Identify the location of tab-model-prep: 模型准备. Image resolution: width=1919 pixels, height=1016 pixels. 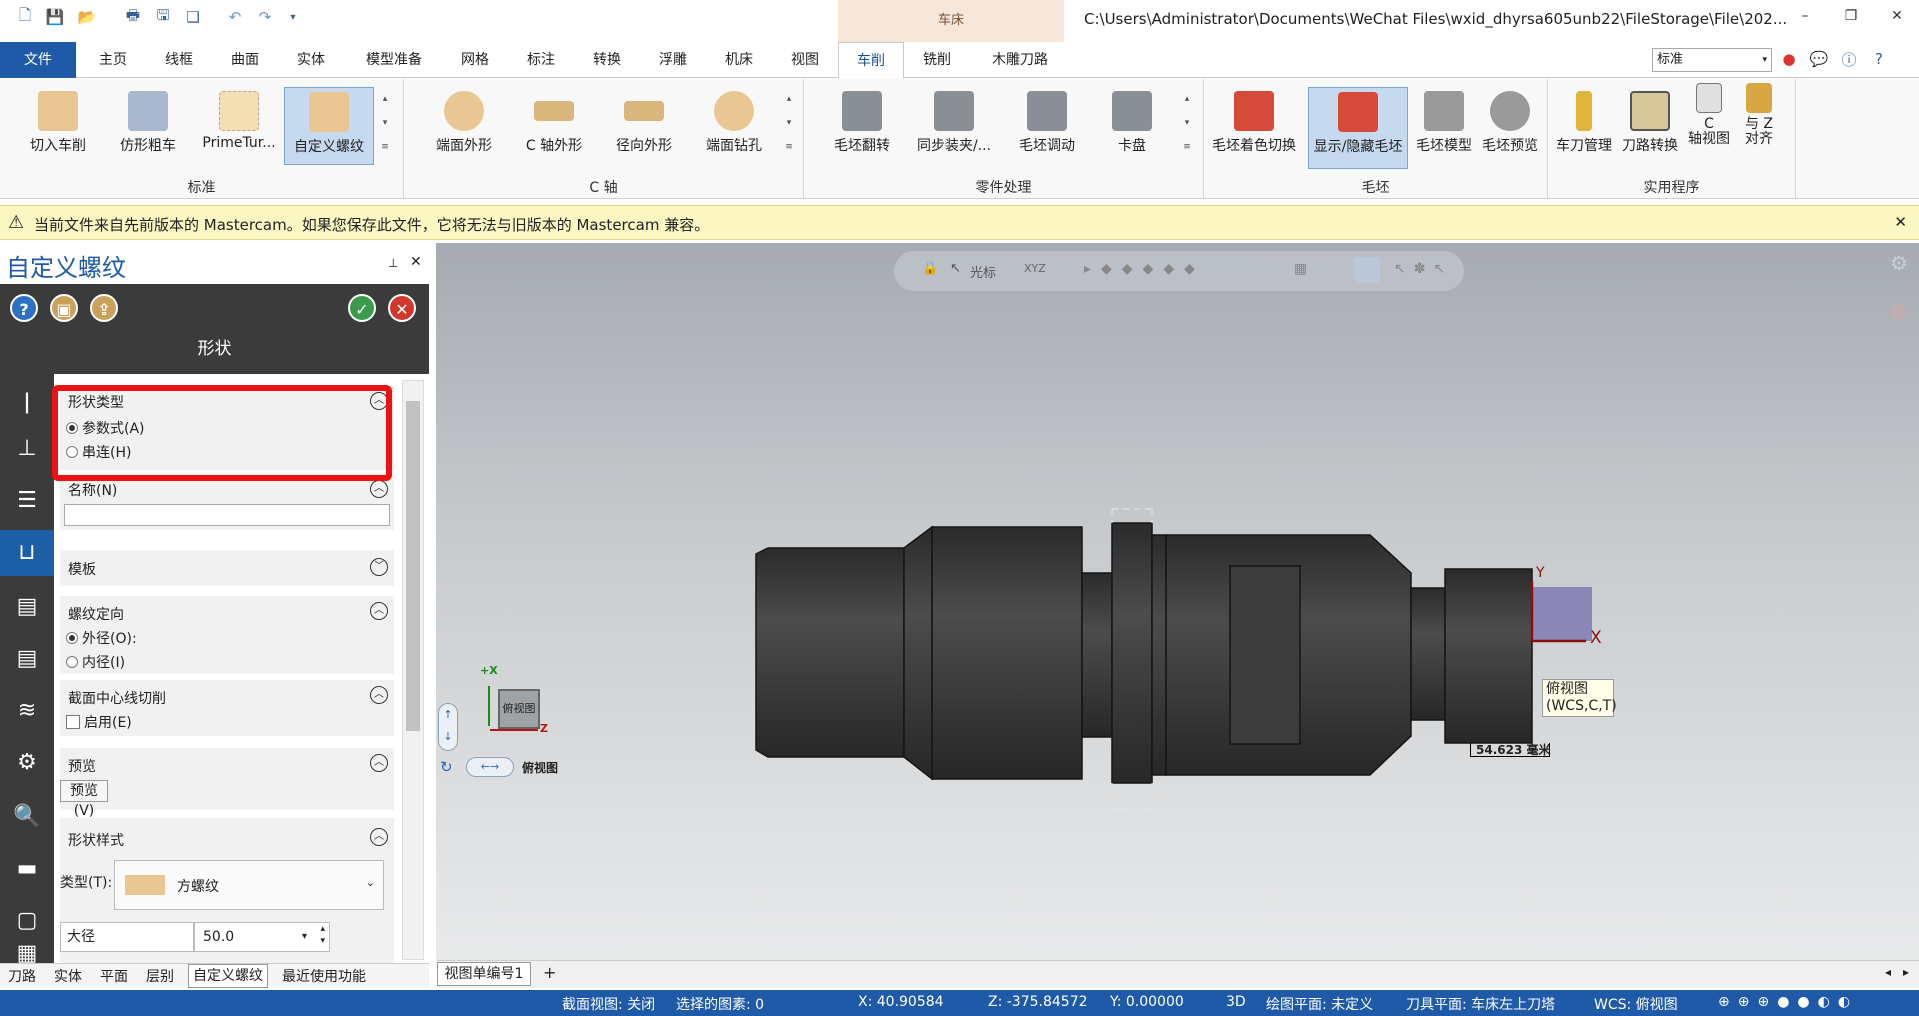
(394, 60).